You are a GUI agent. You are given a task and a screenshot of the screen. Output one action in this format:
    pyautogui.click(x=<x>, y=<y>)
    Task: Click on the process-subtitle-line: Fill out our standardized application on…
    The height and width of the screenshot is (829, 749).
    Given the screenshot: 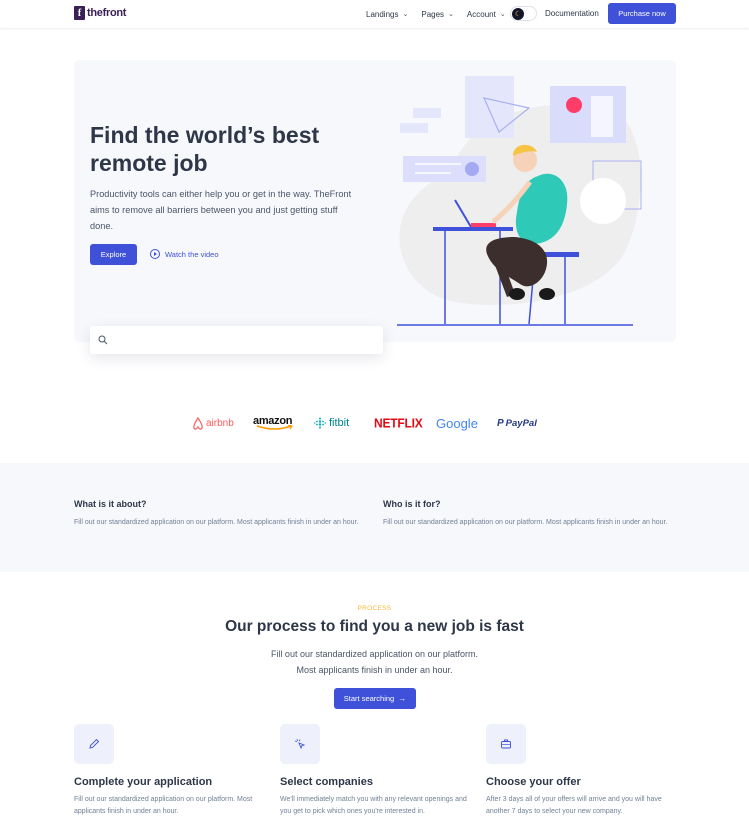 What is the action you would take?
    pyautogui.click(x=374, y=654)
    